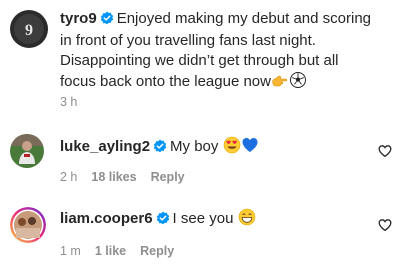 The image size is (398, 266). I want to click on comment-1-text: My boy, so click(194, 146).